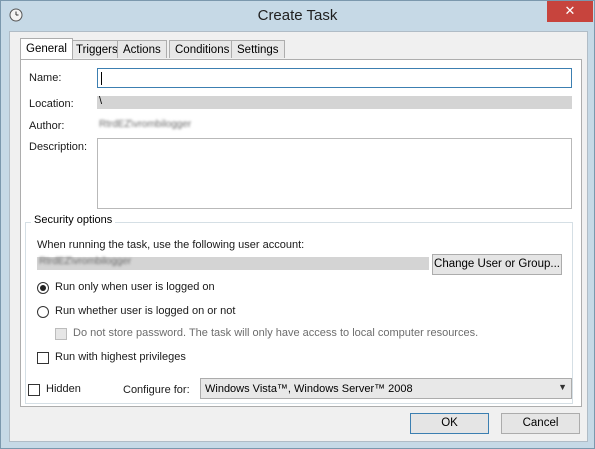 The width and height of the screenshot is (595, 449). I want to click on location-field: \, so click(334, 102).